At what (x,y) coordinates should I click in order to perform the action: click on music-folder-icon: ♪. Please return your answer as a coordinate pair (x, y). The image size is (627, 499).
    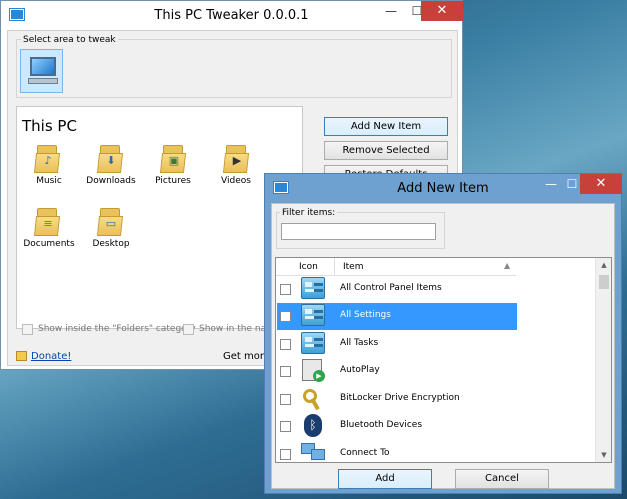
    Looking at the image, I should click on (47, 159).